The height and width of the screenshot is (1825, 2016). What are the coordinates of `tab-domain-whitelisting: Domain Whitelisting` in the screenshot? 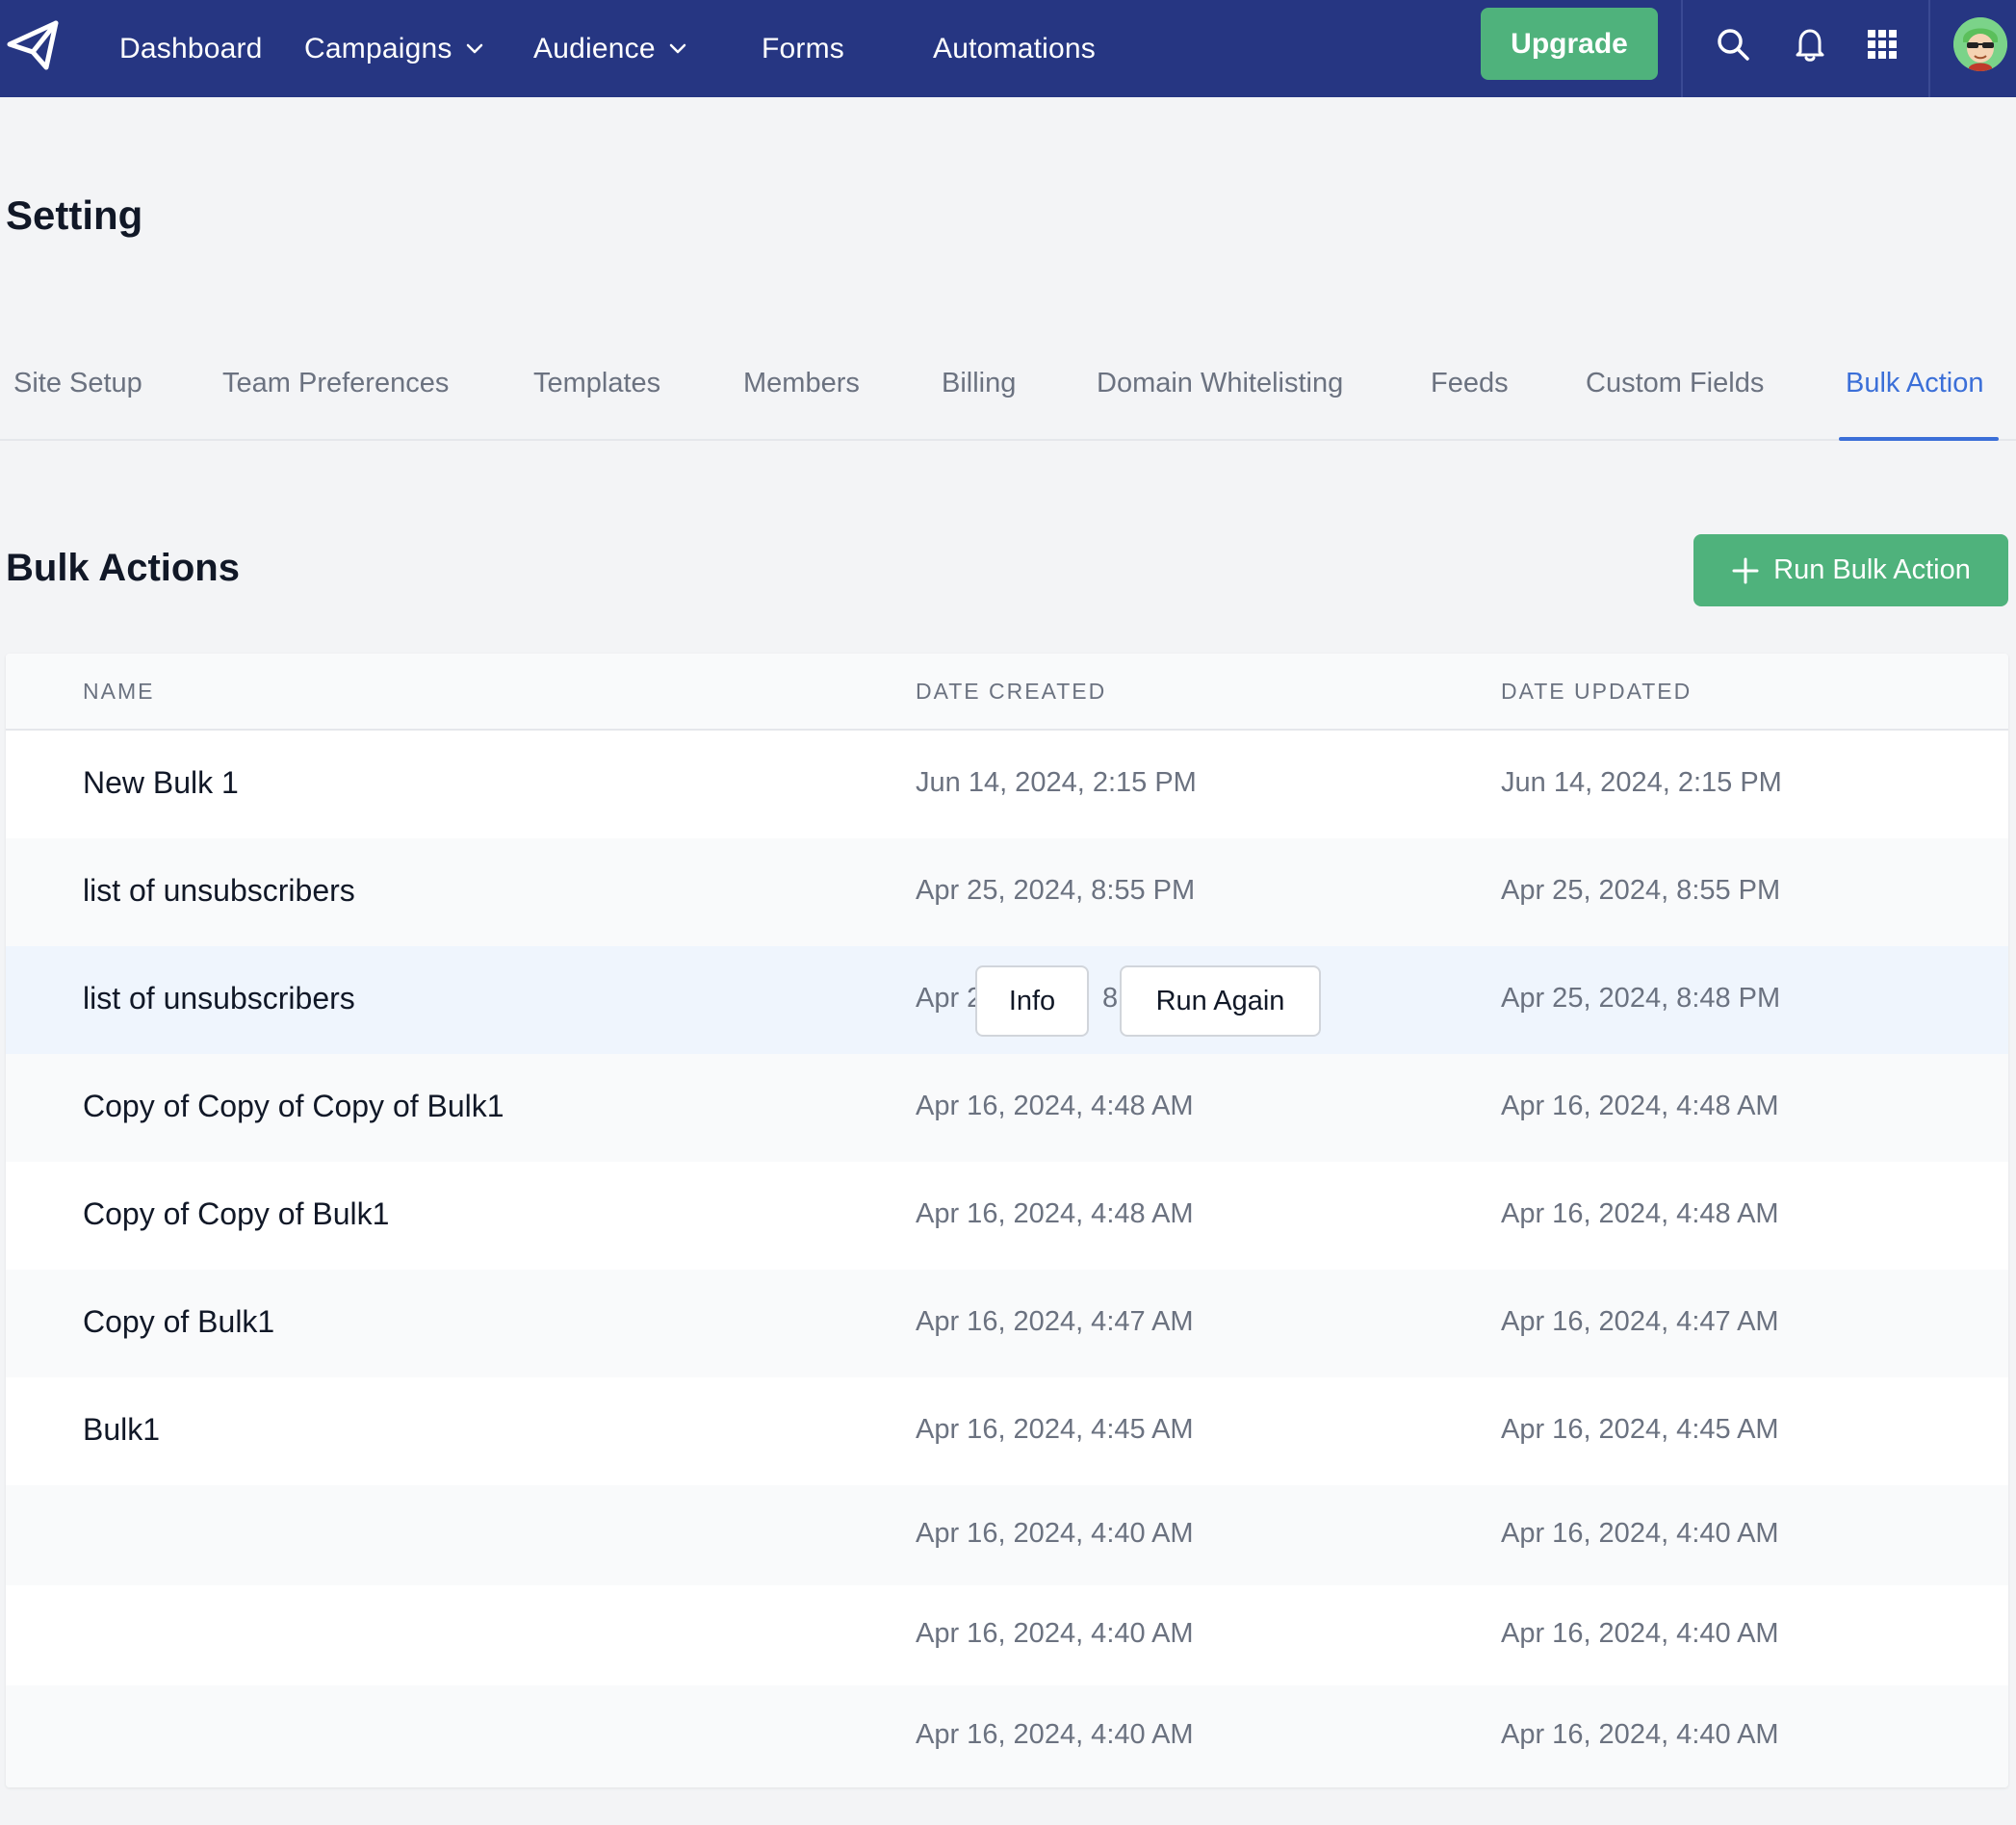 It's located at (1220, 383).